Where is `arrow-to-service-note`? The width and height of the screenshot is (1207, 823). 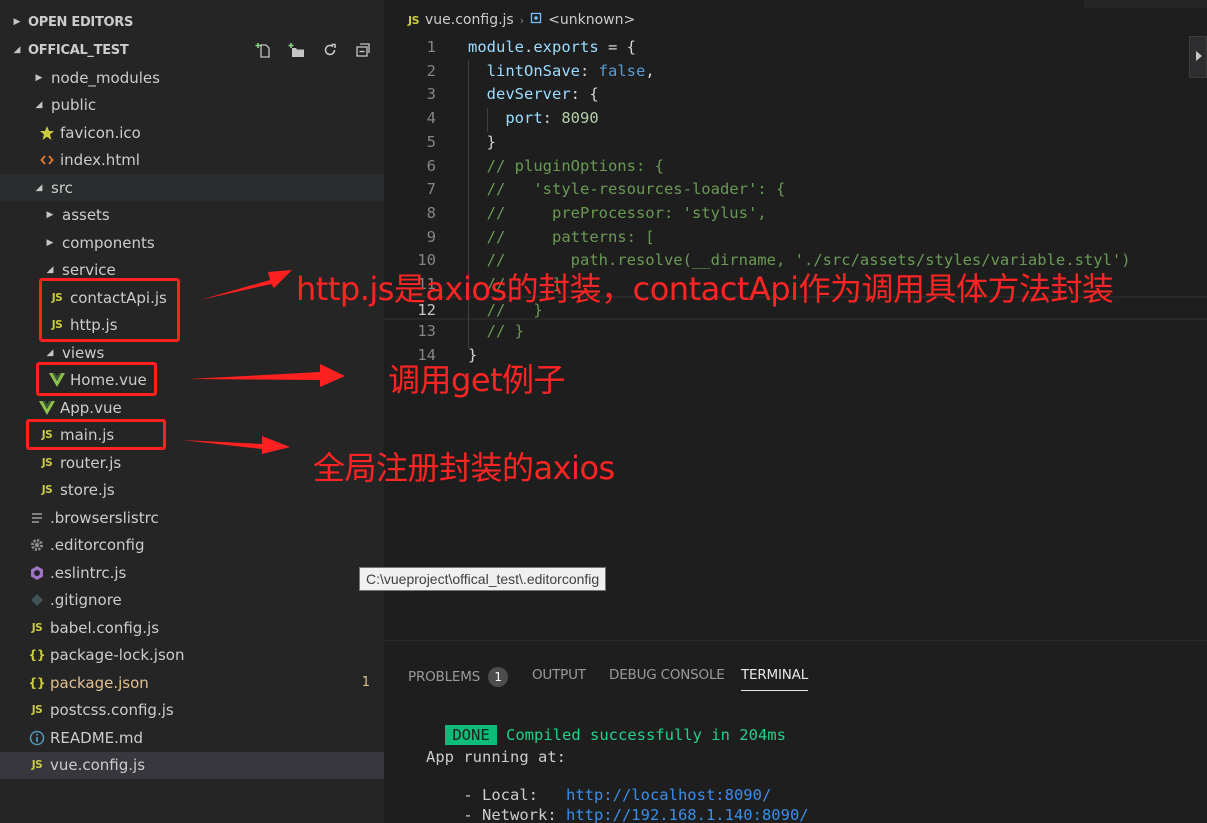 arrow-to-service-note is located at coordinates (246, 285).